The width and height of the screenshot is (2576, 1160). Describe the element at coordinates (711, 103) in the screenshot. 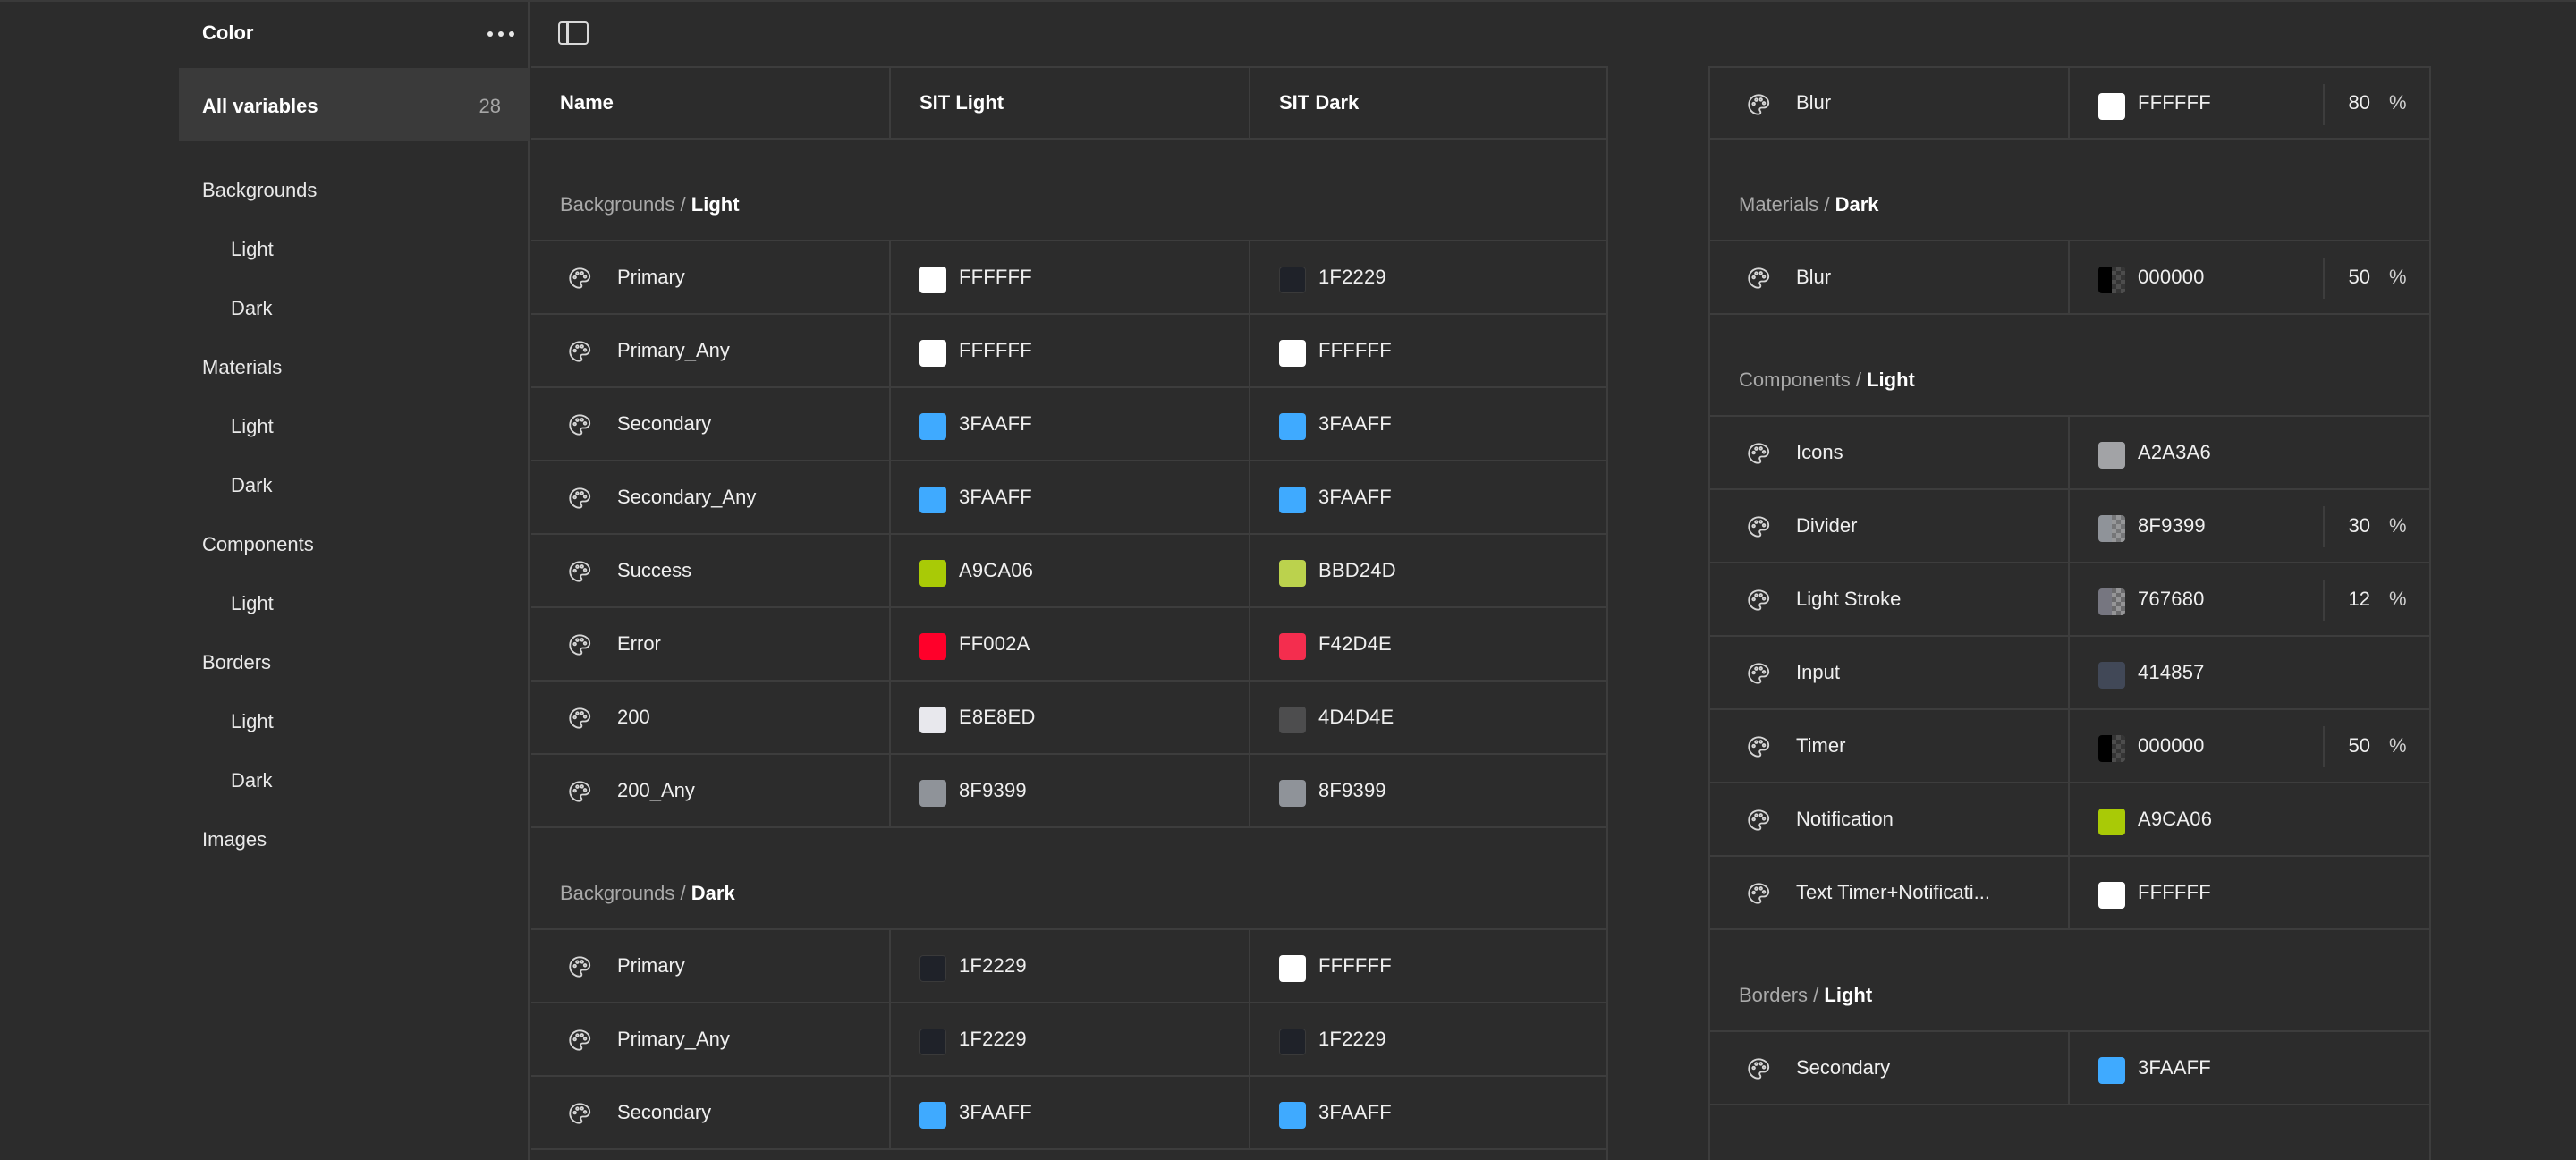

I see `column-header-name: Name` at that location.